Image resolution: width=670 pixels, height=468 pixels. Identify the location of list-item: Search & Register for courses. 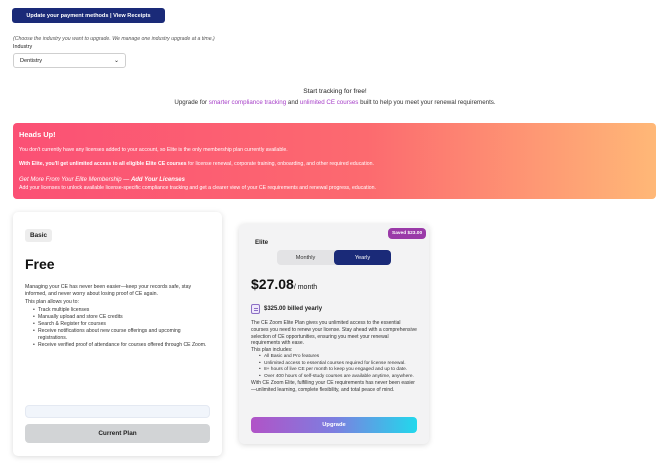
(121, 324).